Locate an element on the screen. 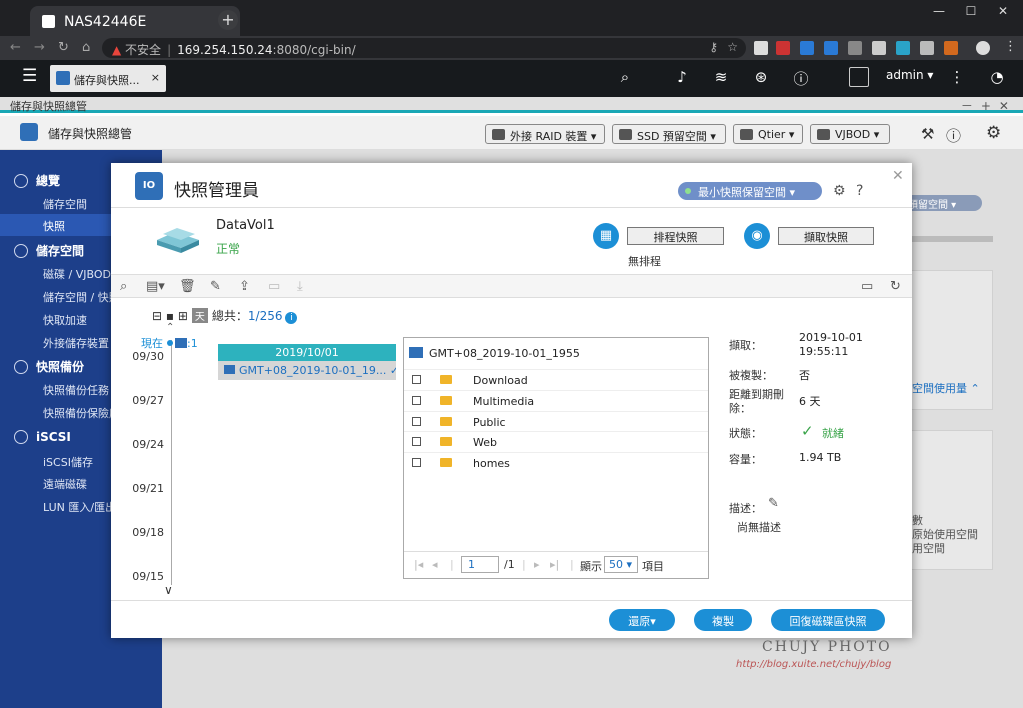 The height and width of the screenshot is (708, 1023). vjbod-button: VJBOD ▾ is located at coordinates (850, 134).